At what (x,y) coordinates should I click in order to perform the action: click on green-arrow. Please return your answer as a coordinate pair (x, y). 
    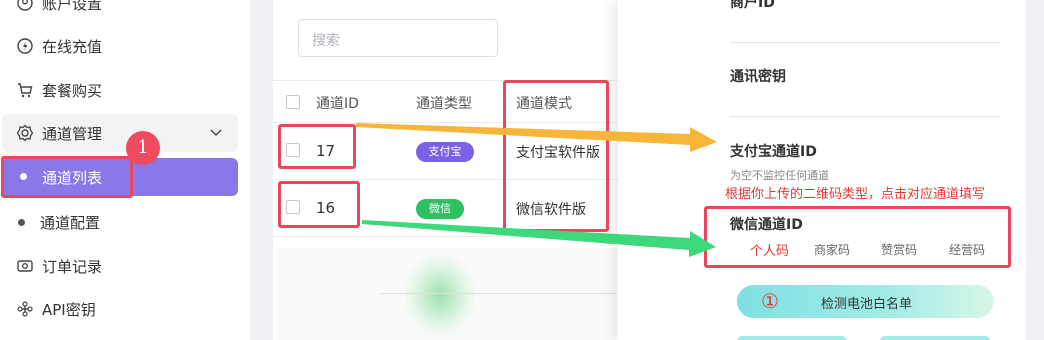
    Looking at the image, I should click on (539, 238).